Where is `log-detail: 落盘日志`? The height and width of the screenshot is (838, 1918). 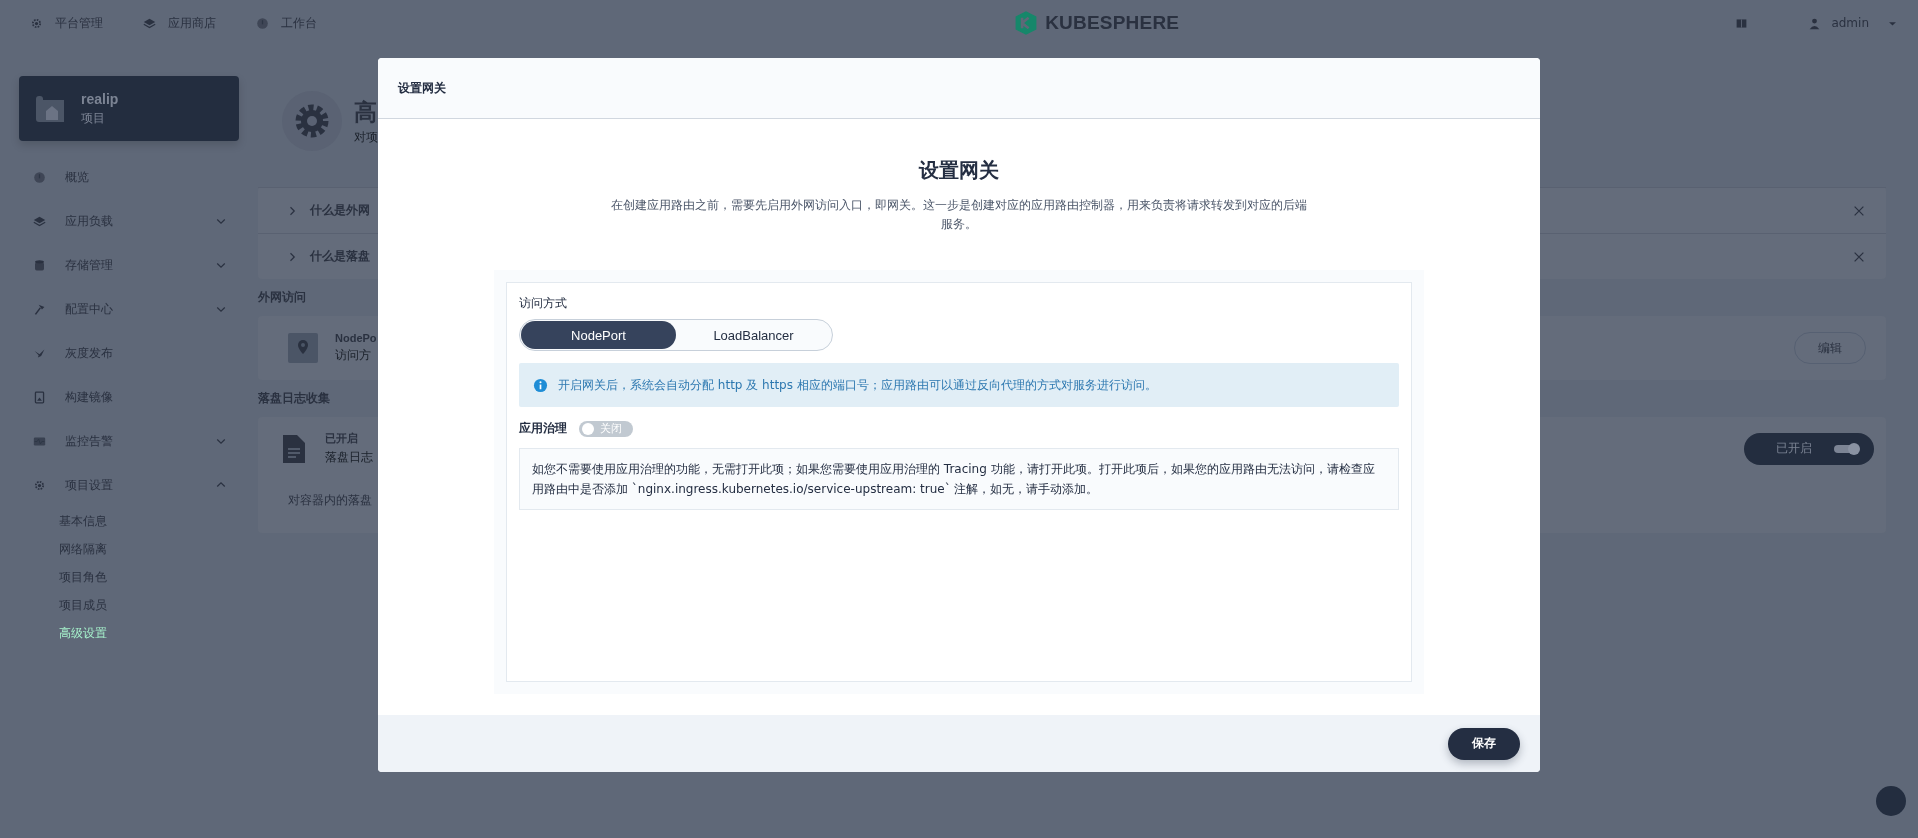 log-detail: 落盘日志 is located at coordinates (349, 457).